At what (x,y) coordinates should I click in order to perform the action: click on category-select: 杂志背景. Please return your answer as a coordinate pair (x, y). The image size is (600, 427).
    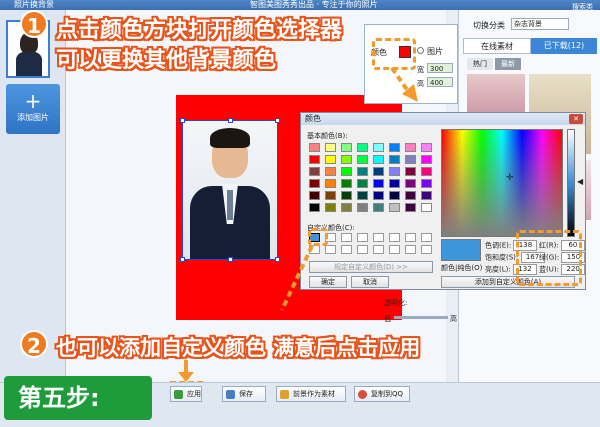
    Looking at the image, I should click on (540, 24).